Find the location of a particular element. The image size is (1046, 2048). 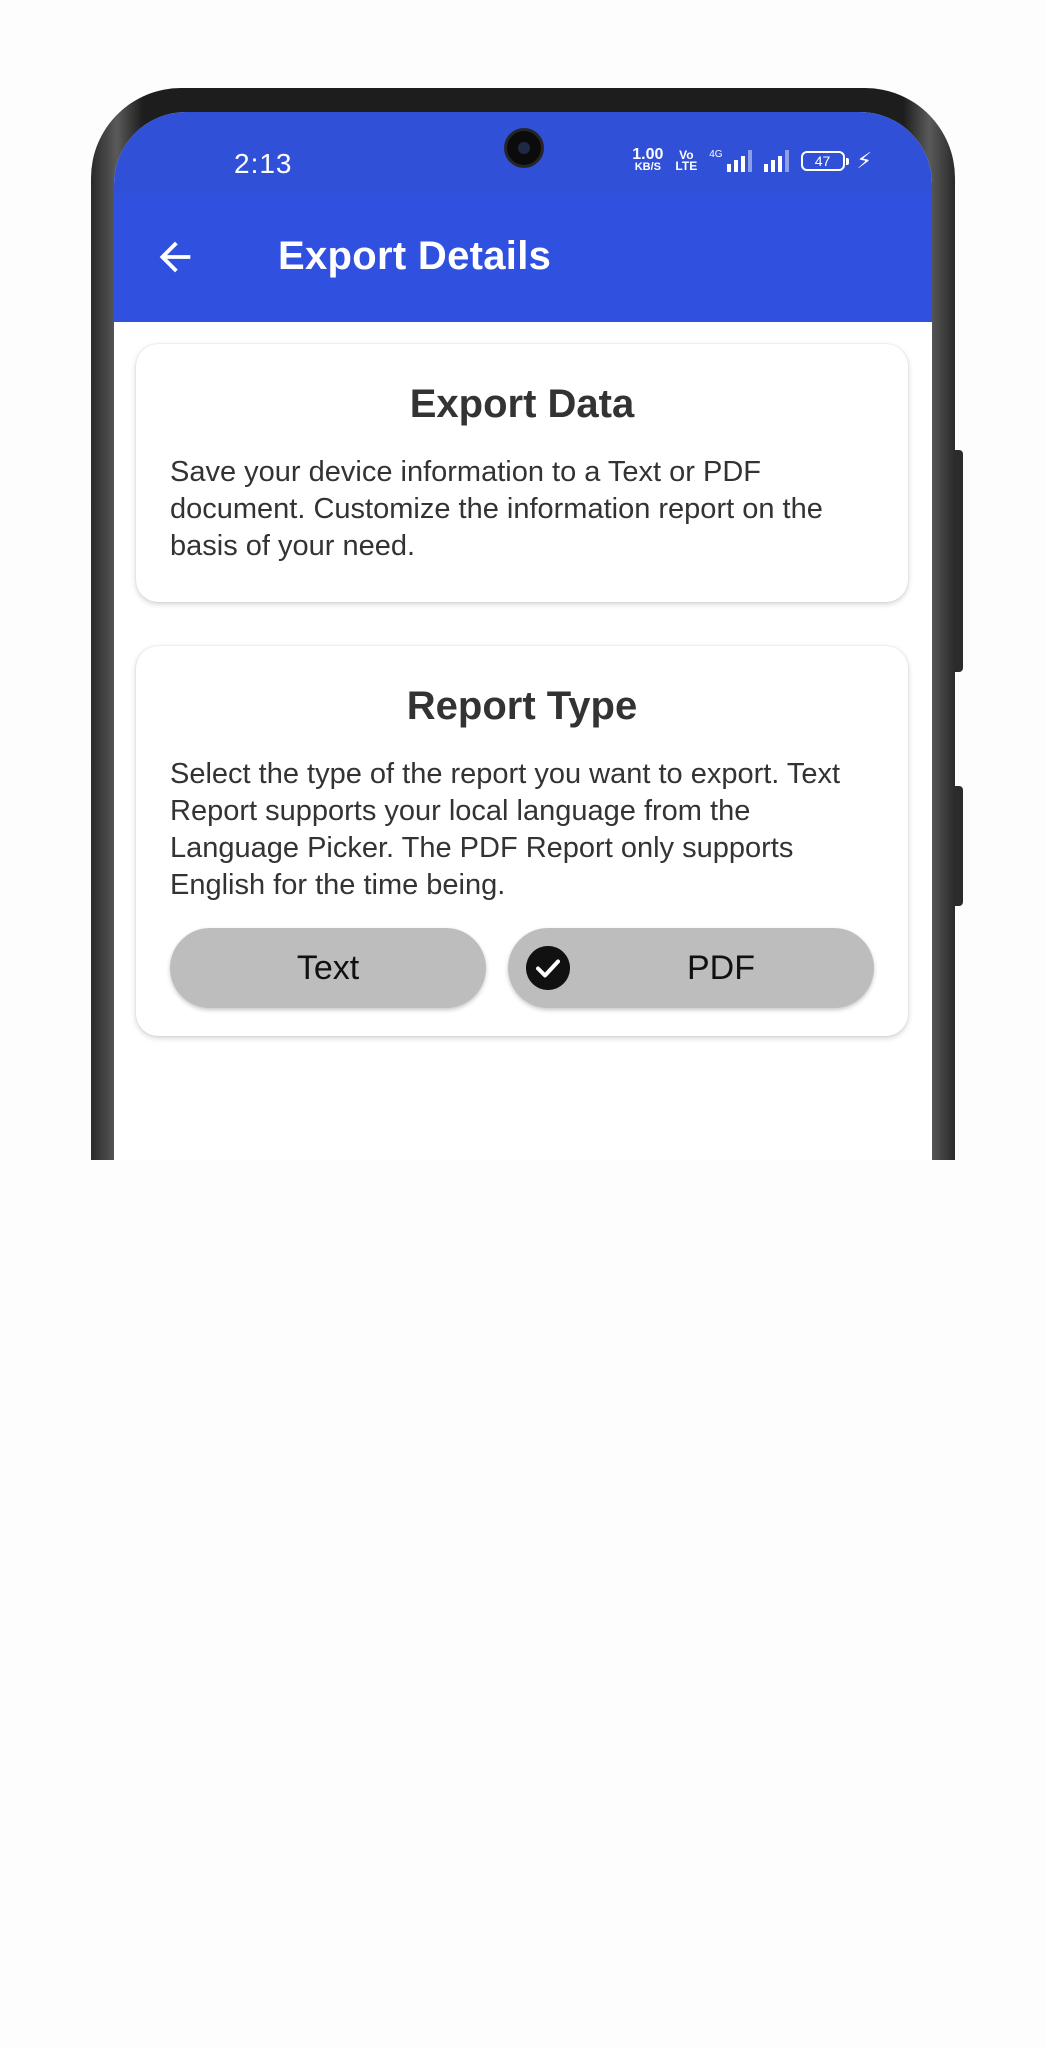

battery-icon: 47 is located at coordinates (824, 160).